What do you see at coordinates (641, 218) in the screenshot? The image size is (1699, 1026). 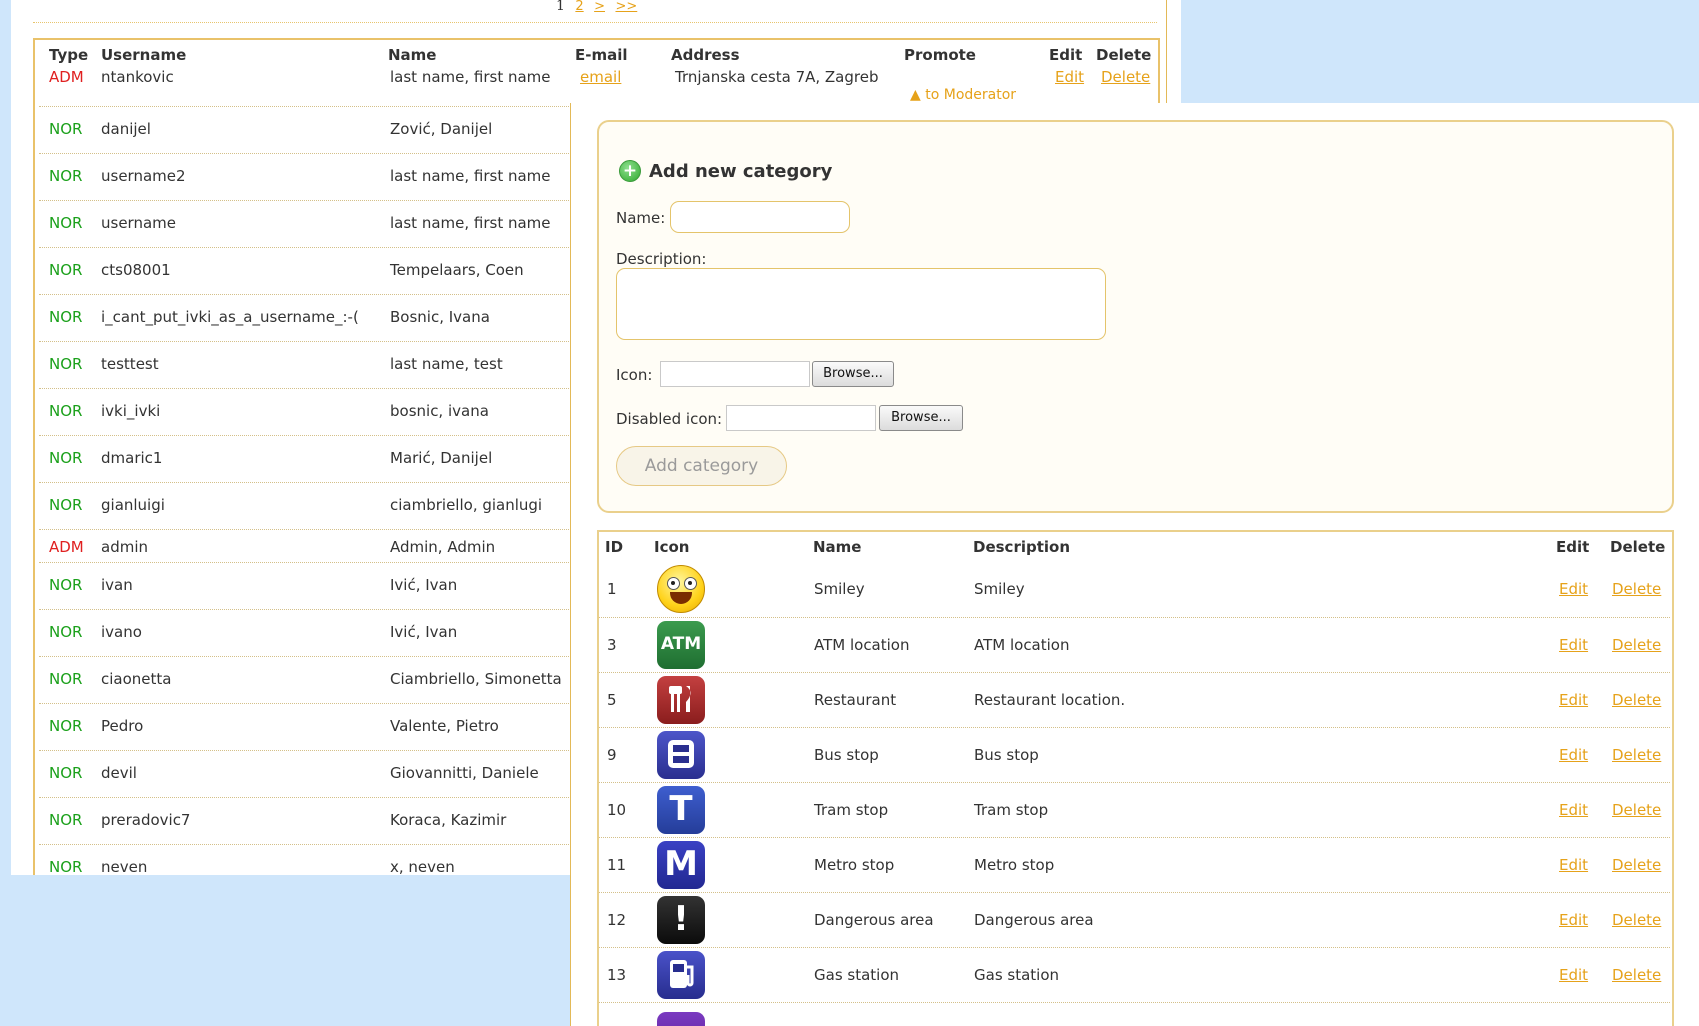 I see `name-label: Name:` at bounding box center [641, 218].